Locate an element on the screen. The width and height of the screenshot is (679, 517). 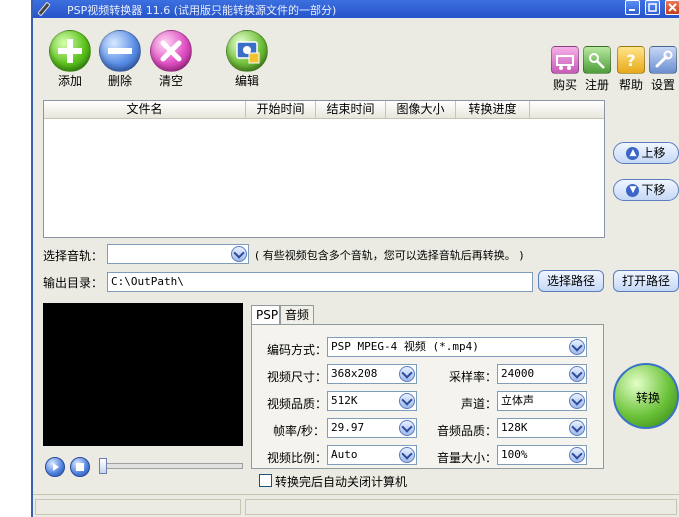
help-icon: ? is located at coordinates (631, 60).